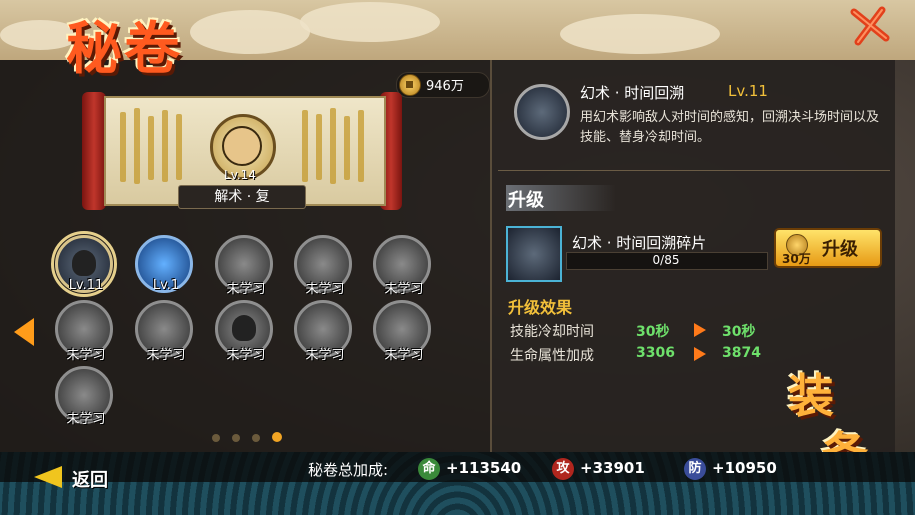 The image size is (915, 515). I want to click on scroll-caption: 解术 · 复, so click(242, 197).